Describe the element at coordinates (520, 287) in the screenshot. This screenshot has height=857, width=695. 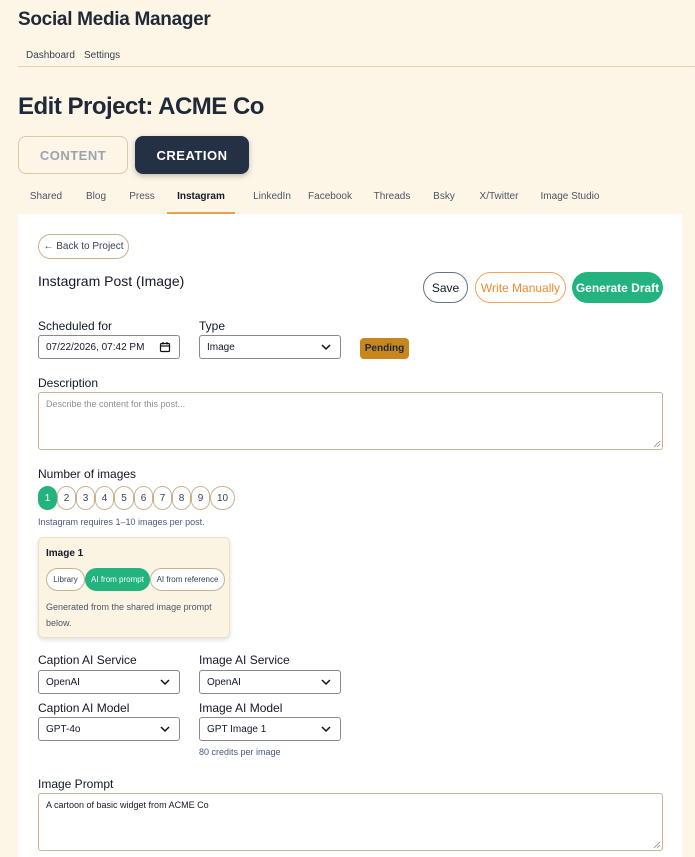
I see `write-manually-button: Write Manually` at that location.